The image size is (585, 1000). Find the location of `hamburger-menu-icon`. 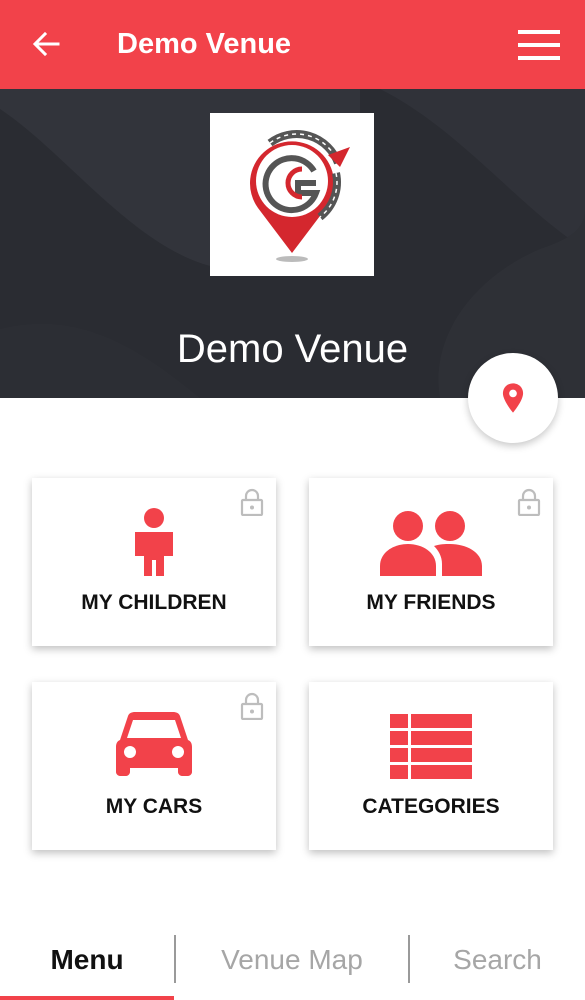

hamburger-menu-icon is located at coordinates (539, 45).